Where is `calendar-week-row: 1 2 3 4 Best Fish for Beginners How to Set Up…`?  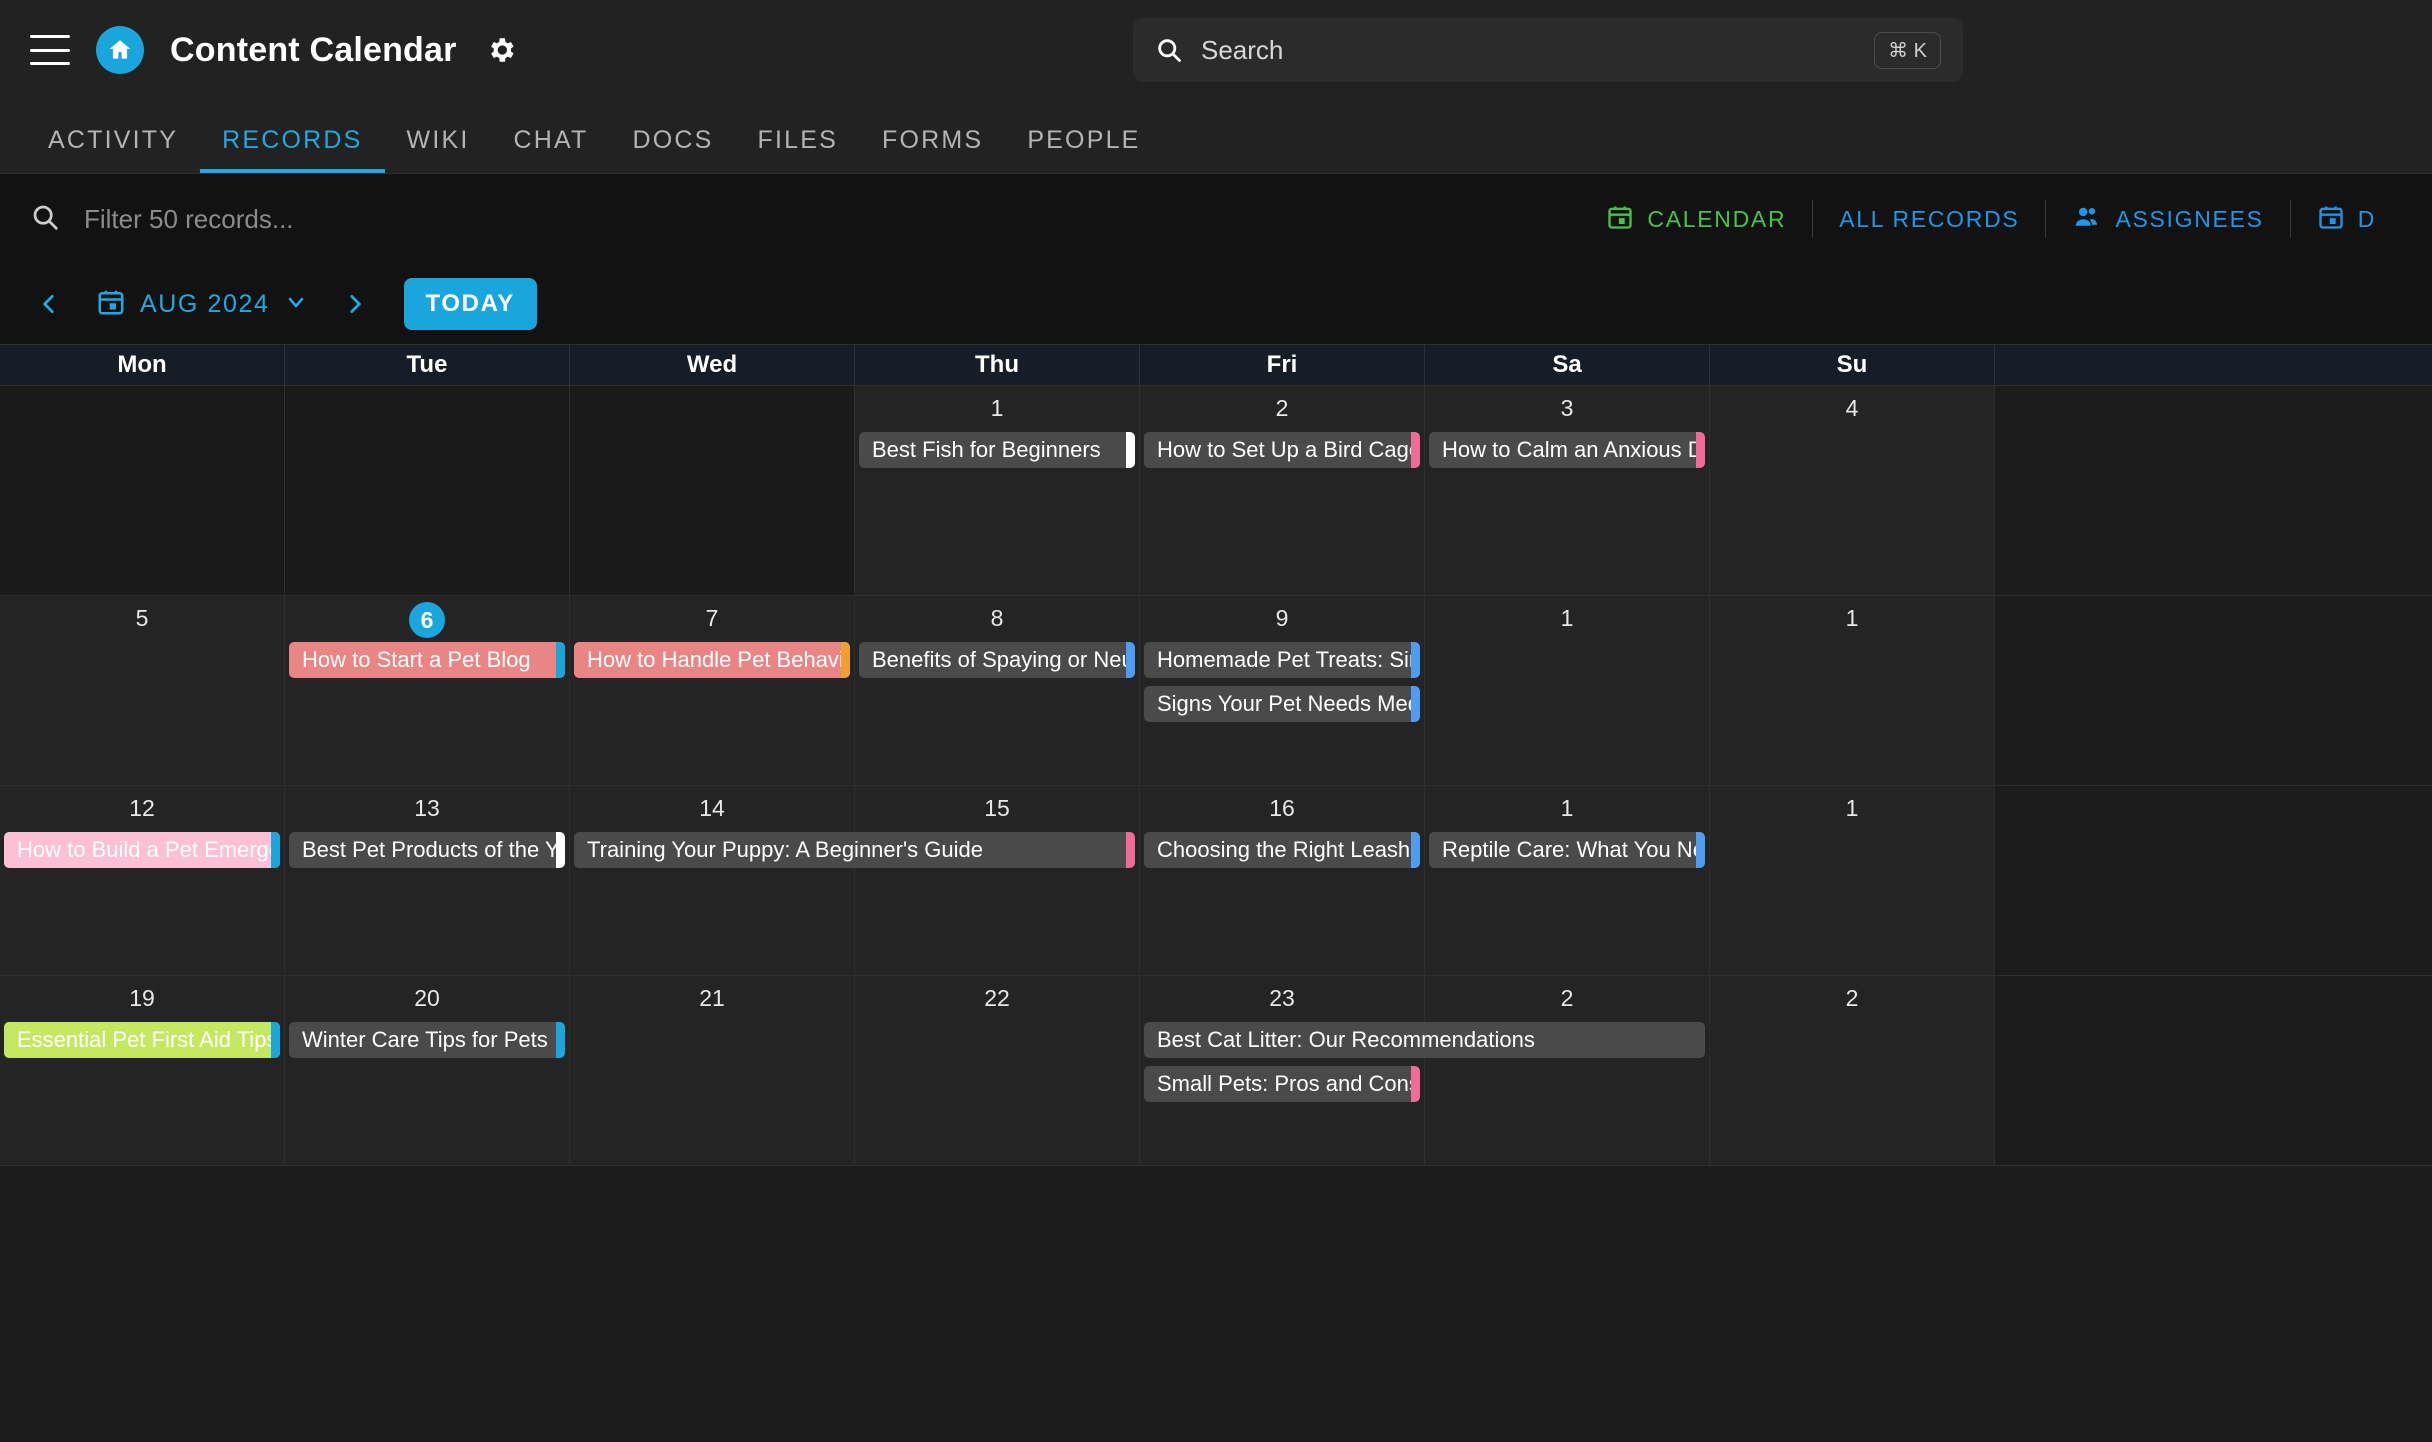
calendar-week-row: 1 2 3 4 Best Fish for Beginners How to Set Up… is located at coordinates (1216, 491).